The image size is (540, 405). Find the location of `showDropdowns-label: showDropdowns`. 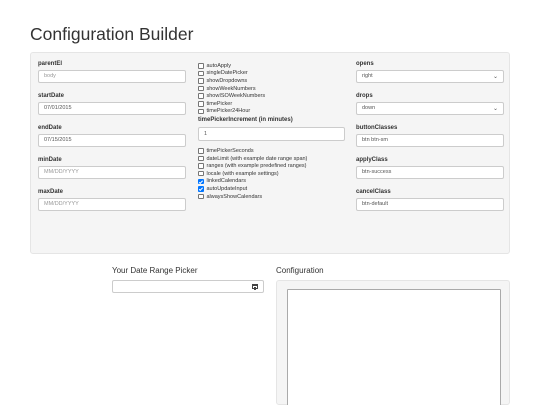

showDropdowns-label: showDropdowns is located at coordinates (227, 80).